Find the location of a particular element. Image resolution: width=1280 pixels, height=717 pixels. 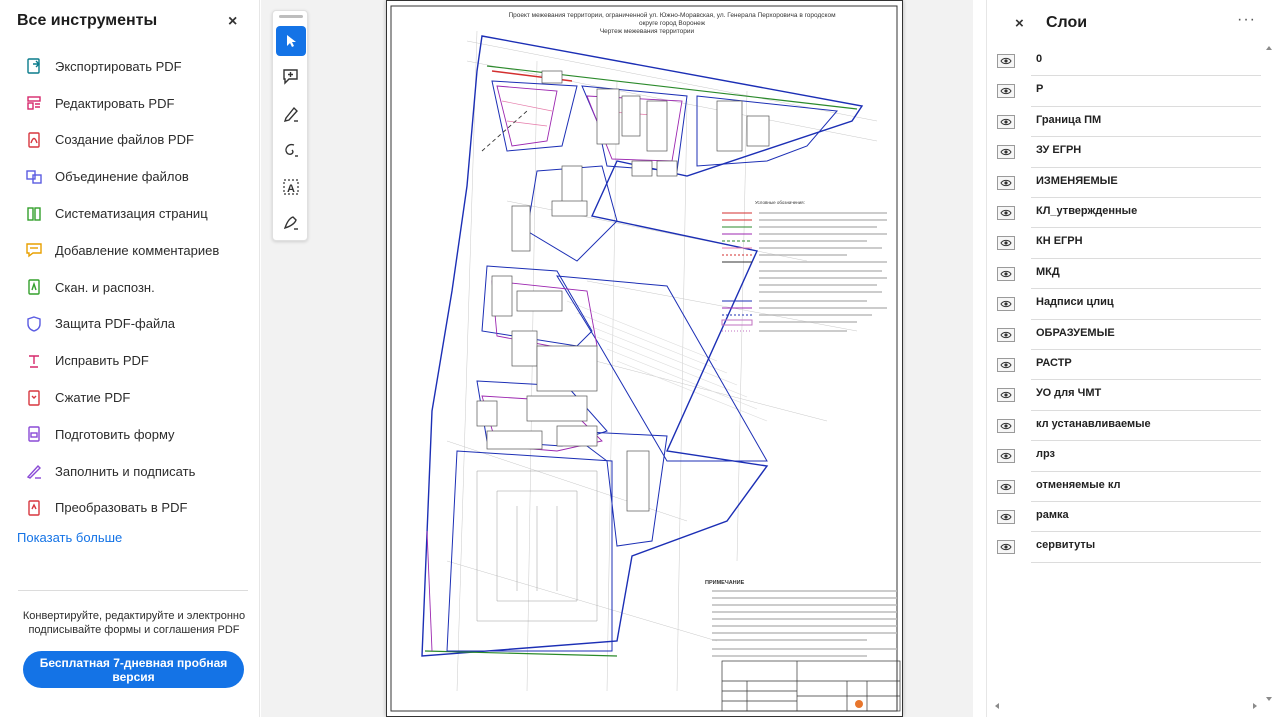

redact-pdf-icon is located at coordinates (34, 361).